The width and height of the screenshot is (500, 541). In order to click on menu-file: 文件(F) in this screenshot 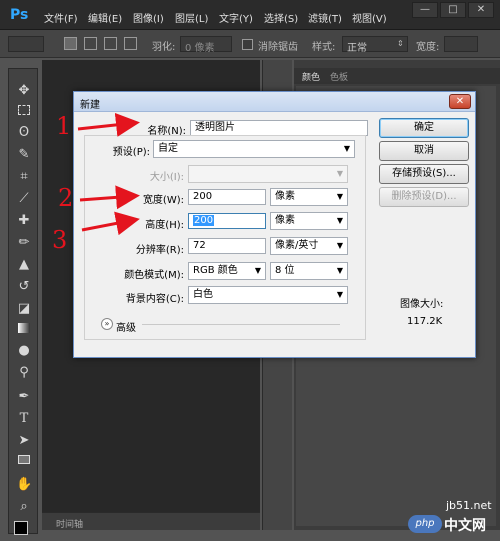, I will do `click(61, 17)`.